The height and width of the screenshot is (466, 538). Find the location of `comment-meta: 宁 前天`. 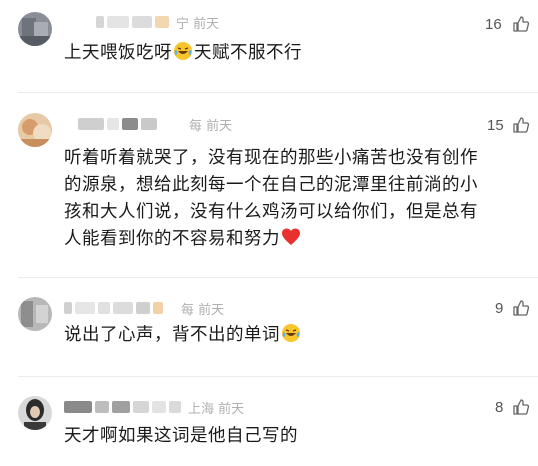

comment-meta: 宁 前天 is located at coordinates (198, 24).